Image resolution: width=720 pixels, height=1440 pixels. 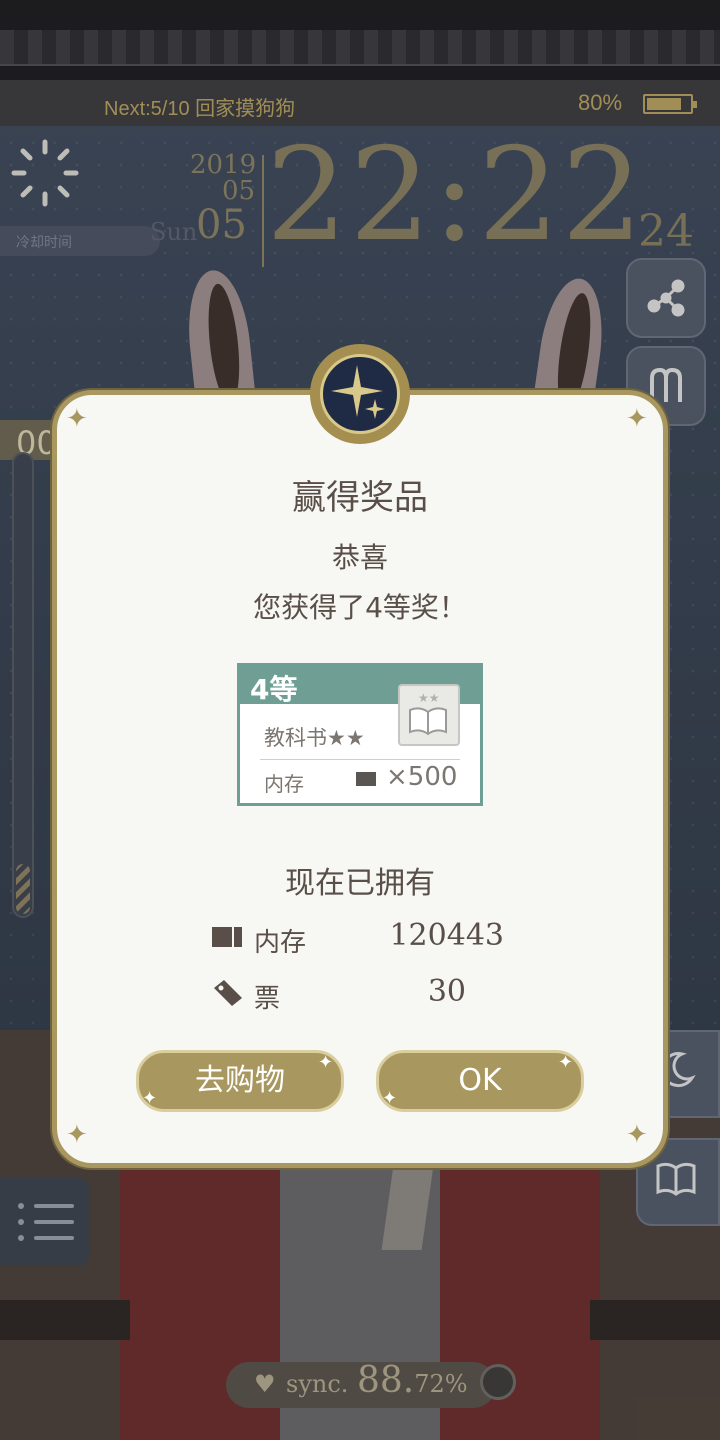 I want to click on dialog-congrats: 恭喜, so click(x=359, y=557).